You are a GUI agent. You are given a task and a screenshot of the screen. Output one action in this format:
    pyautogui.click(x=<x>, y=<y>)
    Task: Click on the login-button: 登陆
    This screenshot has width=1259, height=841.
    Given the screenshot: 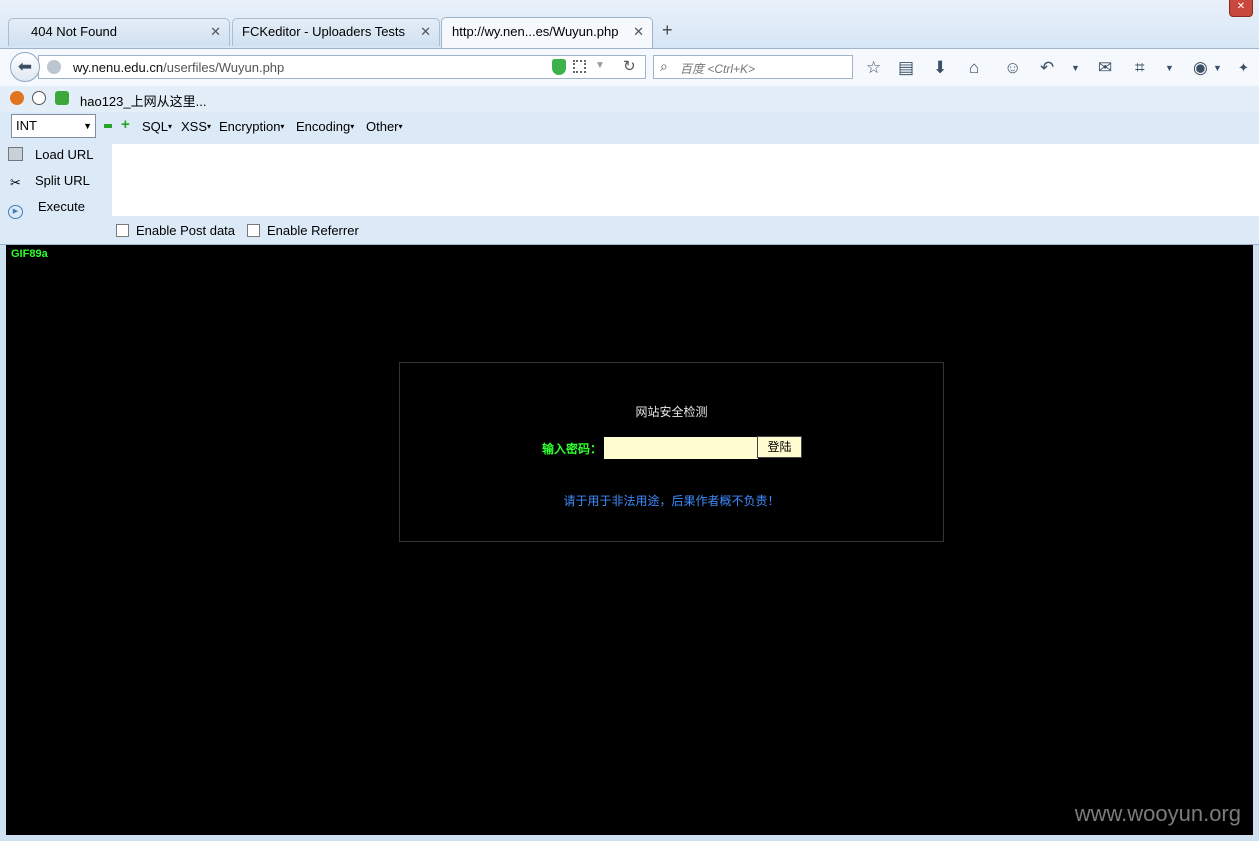 What is the action you would take?
    pyautogui.click(x=779, y=447)
    